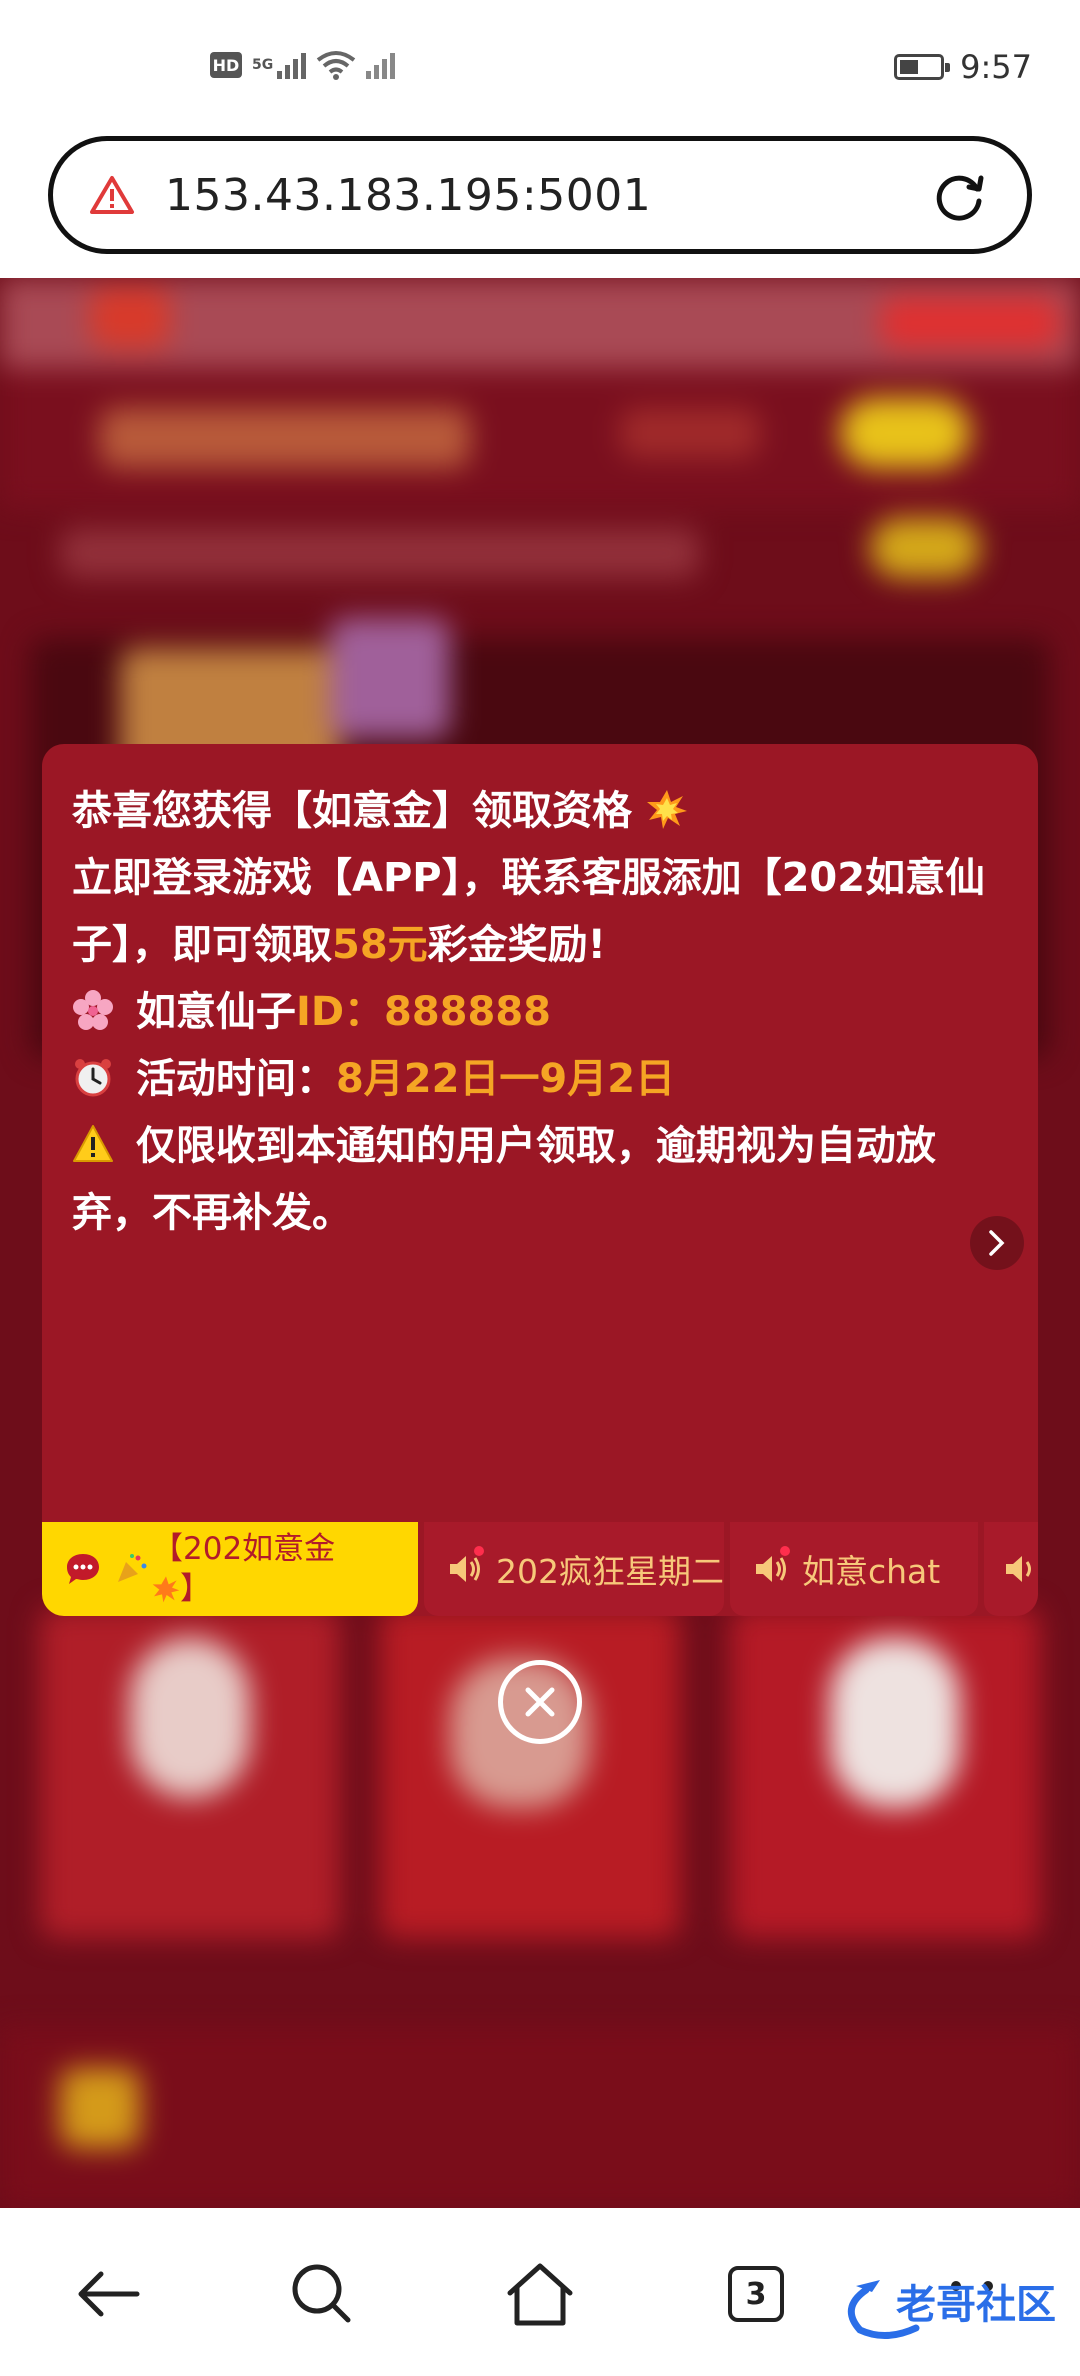 The image size is (1080, 2376). I want to click on notice-line-1: 恭喜您获得【如意金】领取资格, so click(352, 811).